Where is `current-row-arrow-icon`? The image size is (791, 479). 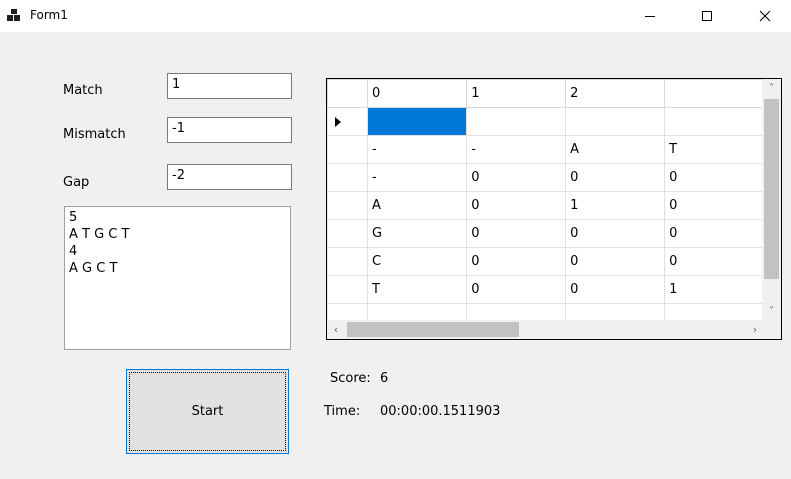
current-row-arrow-icon is located at coordinates (338, 122).